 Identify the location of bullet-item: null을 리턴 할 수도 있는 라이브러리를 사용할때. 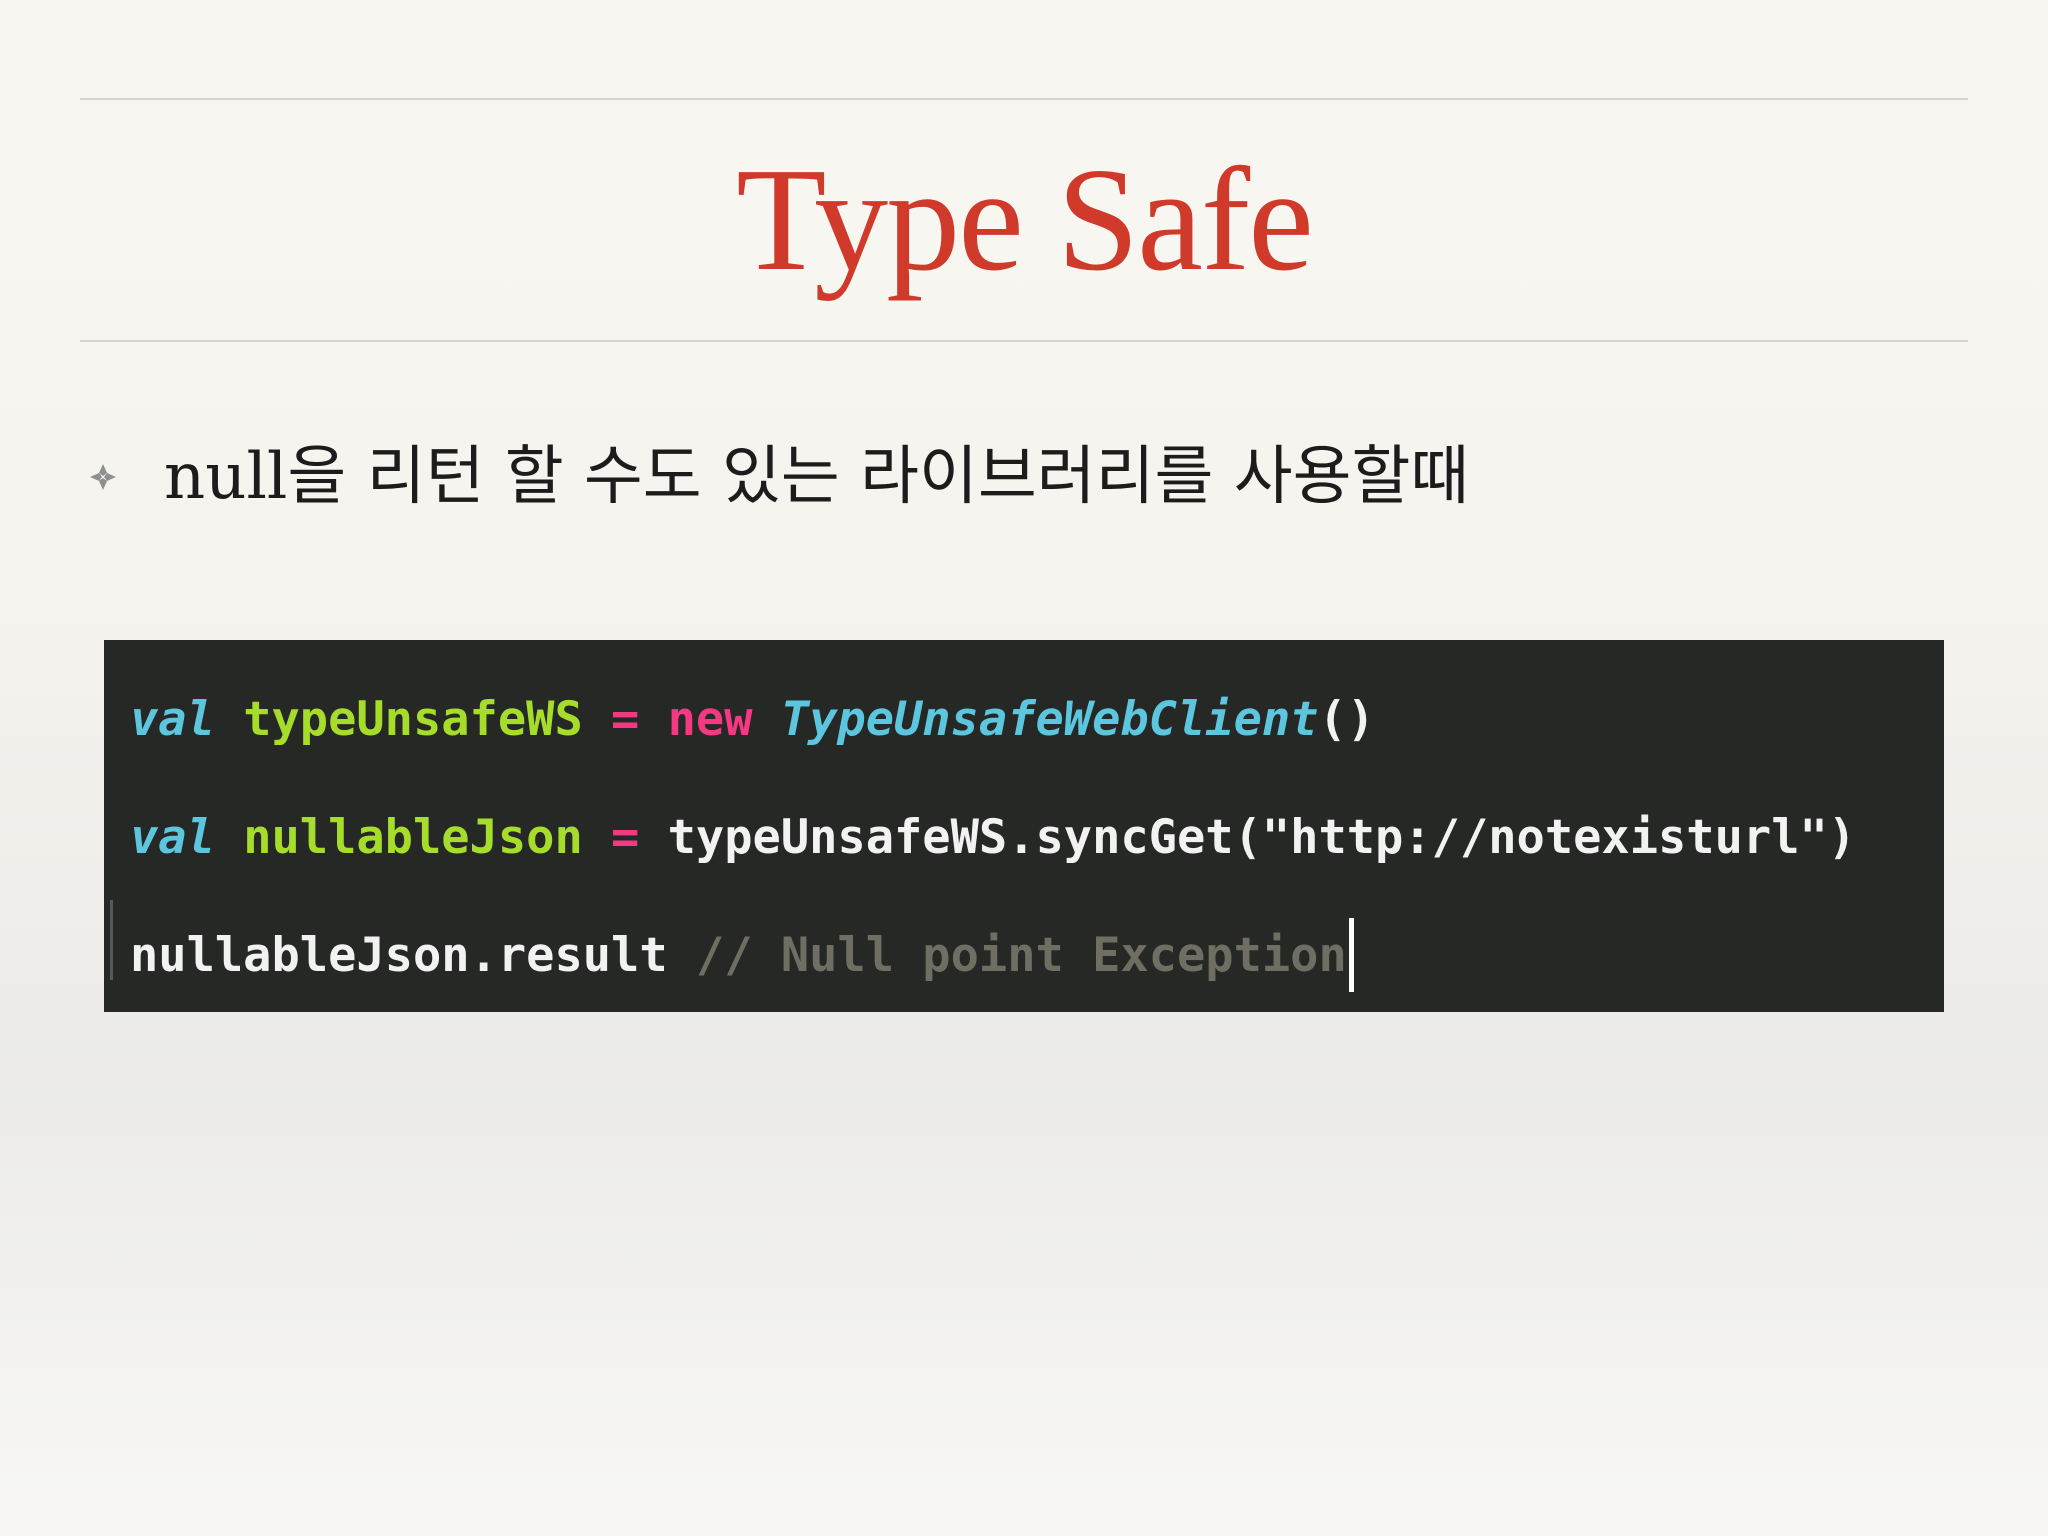
(1028, 477).